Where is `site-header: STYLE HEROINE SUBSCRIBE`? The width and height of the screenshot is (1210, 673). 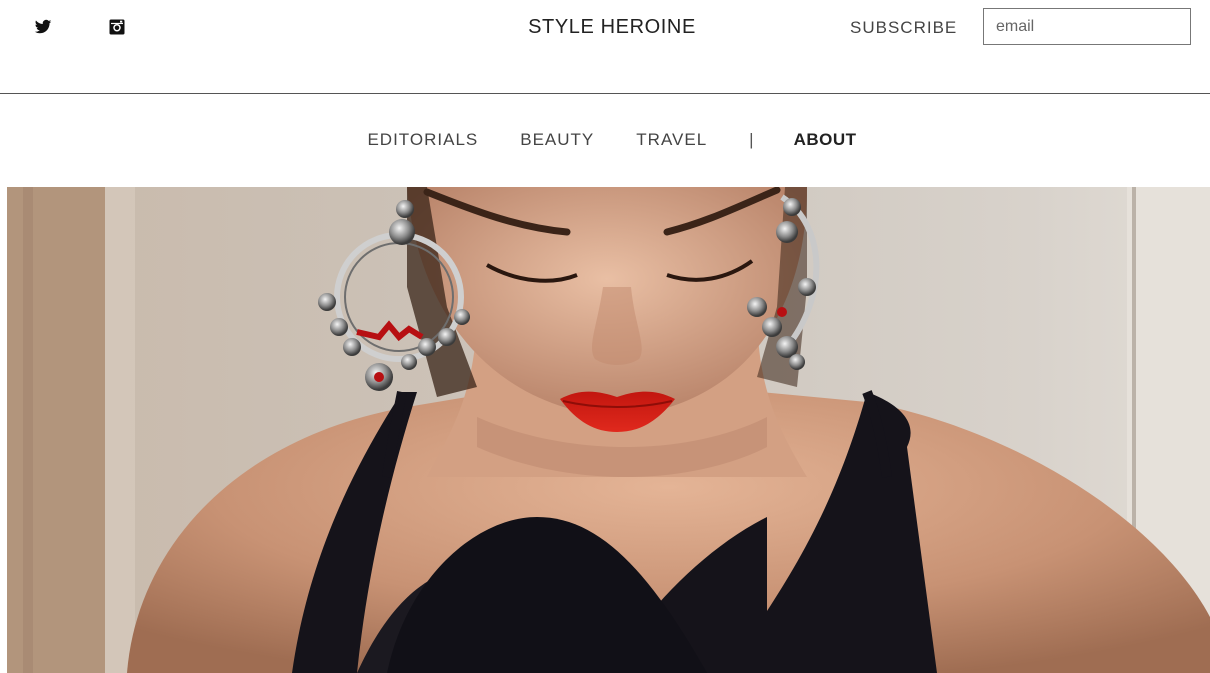
site-header: STYLE HEROINE SUBSCRIBE is located at coordinates (605, 47).